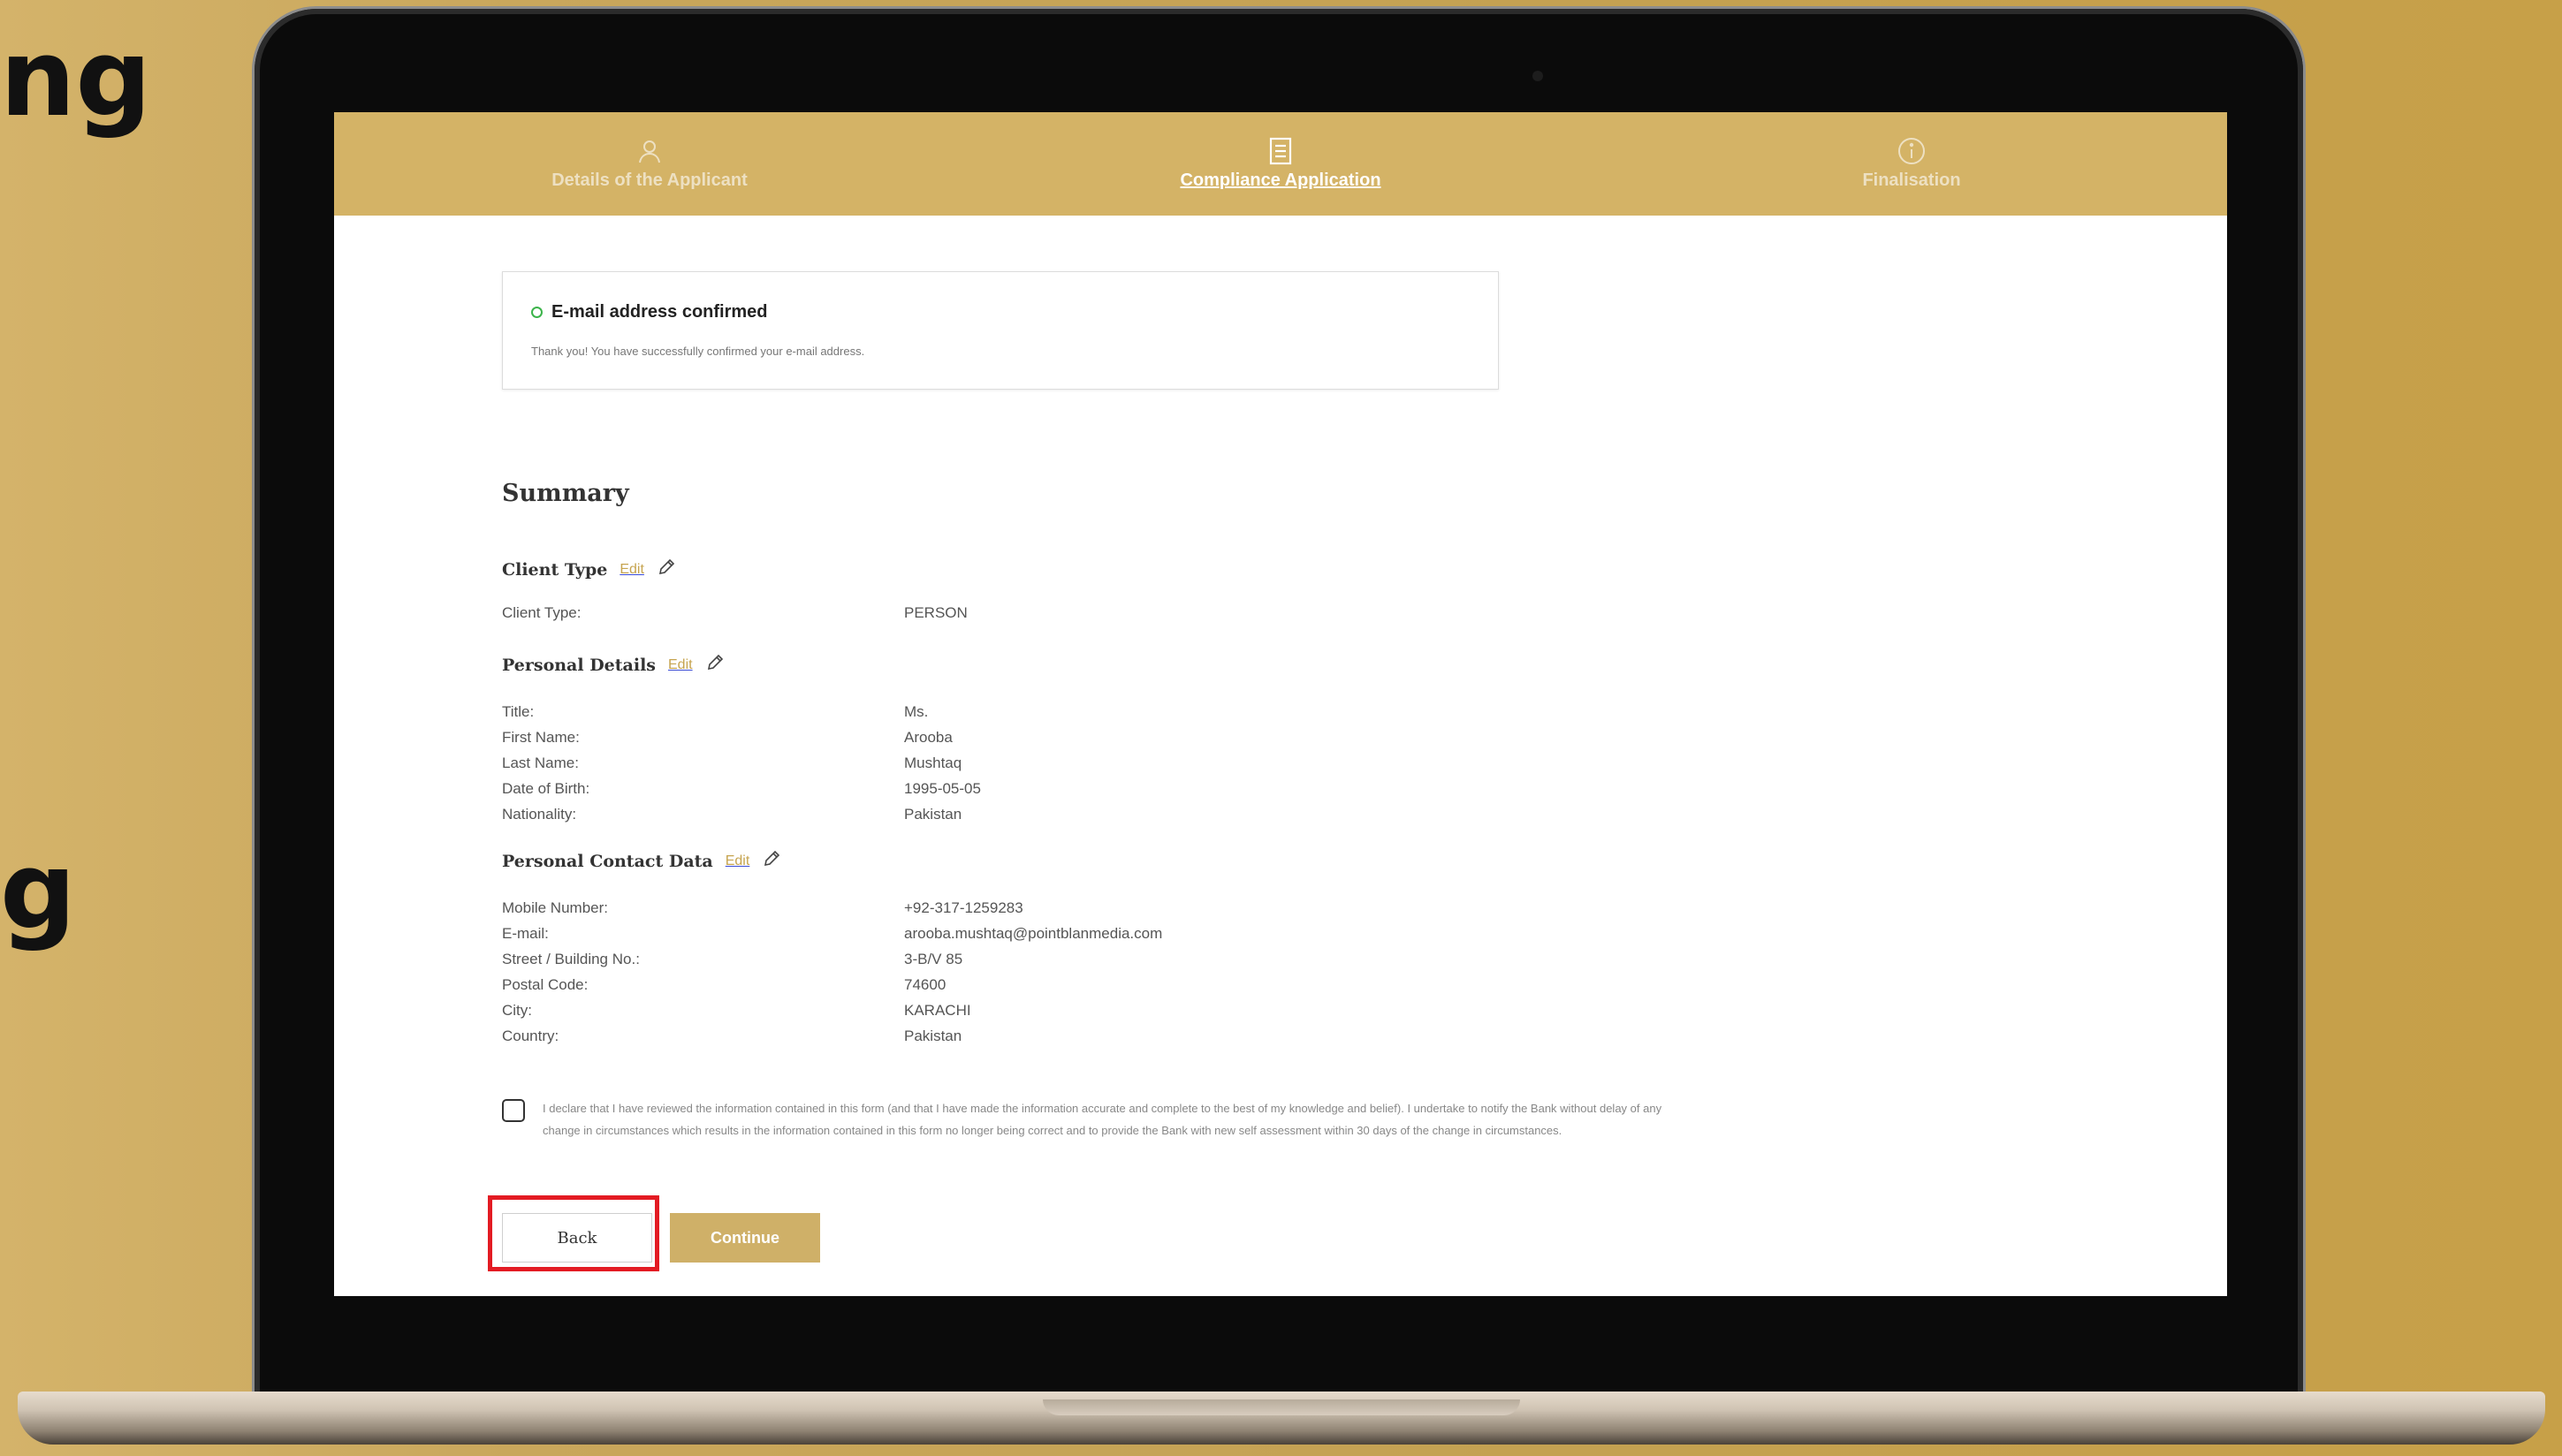 Image resolution: width=2562 pixels, height=1456 pixels. Describe the element at coordinates (565, 494) in the screenshot. I see `summary-title: Summary` at that location.